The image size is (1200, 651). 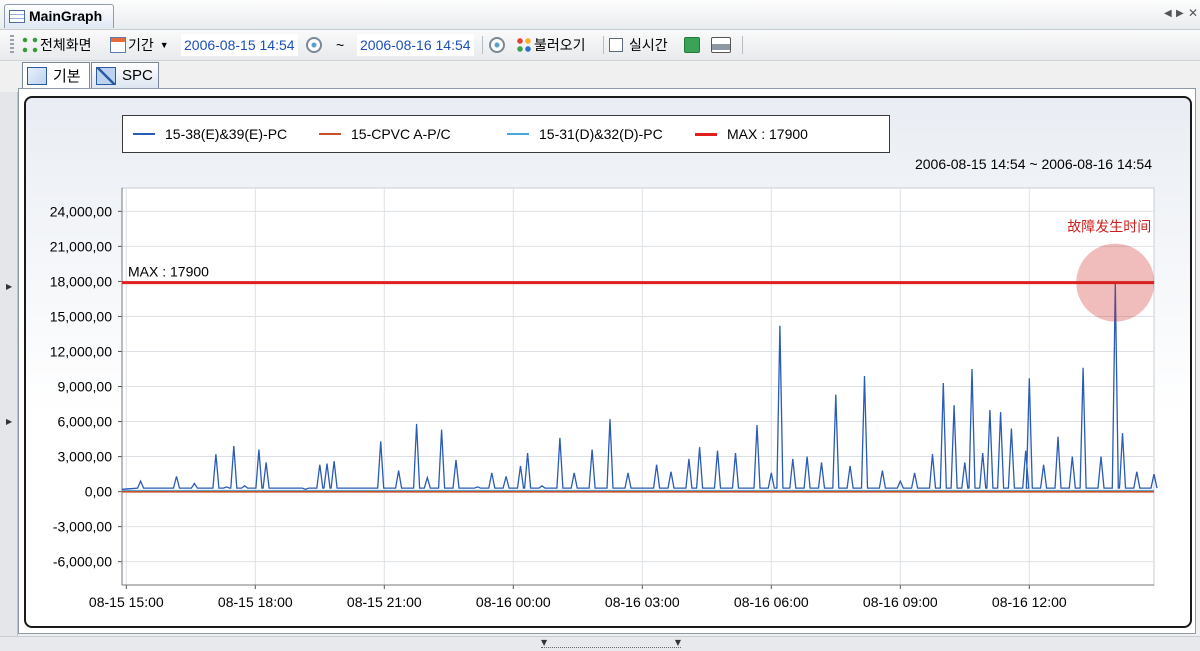 What do you see at coordinates (85, 422) in the screenshot?
I see `y-tick-label: 6,000,00` at bounding box center [85, 422].